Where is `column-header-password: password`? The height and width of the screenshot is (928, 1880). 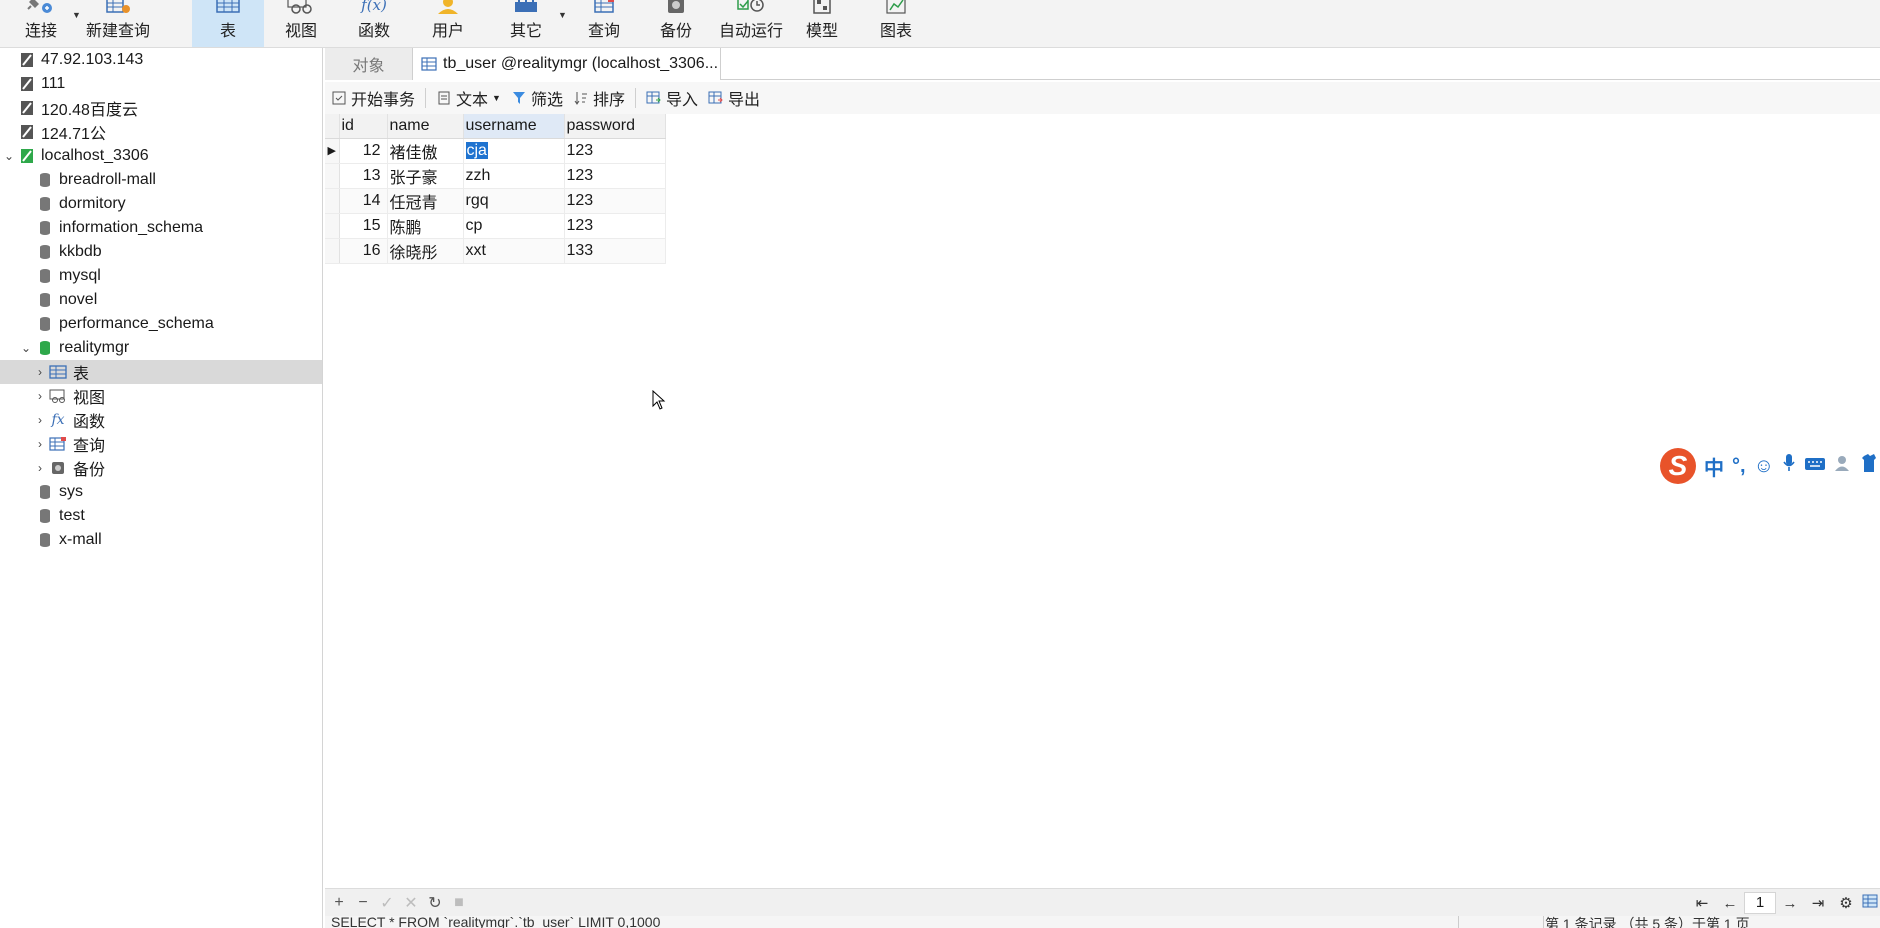 column-header-password: password is located at coordinates (615, 126).